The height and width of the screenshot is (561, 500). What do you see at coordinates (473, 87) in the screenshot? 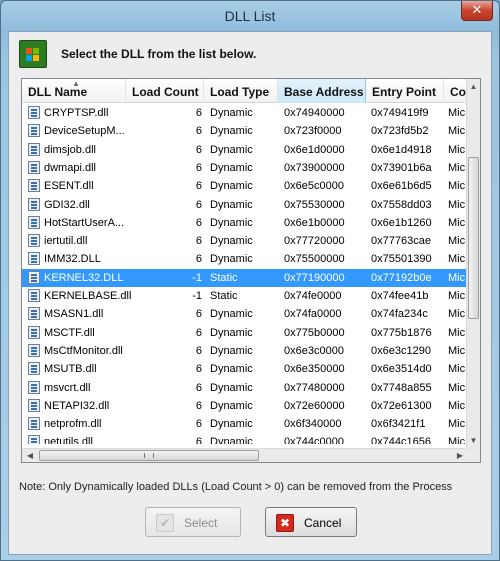
I see `scroll-up-icon: ▲` at bounding box center [473, 87].